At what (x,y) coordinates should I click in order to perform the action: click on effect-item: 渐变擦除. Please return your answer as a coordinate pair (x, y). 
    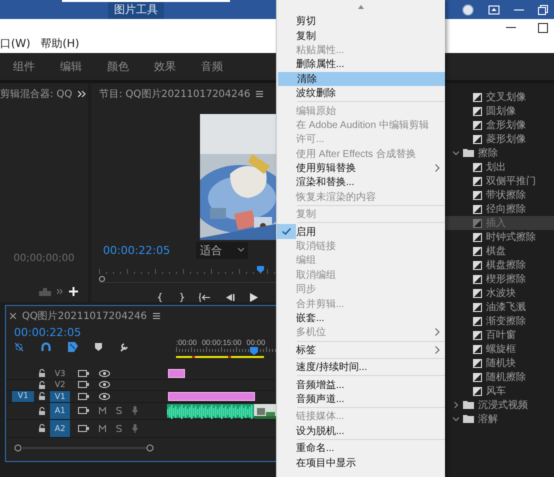
    Looking at the image, I should click on (499, 321).